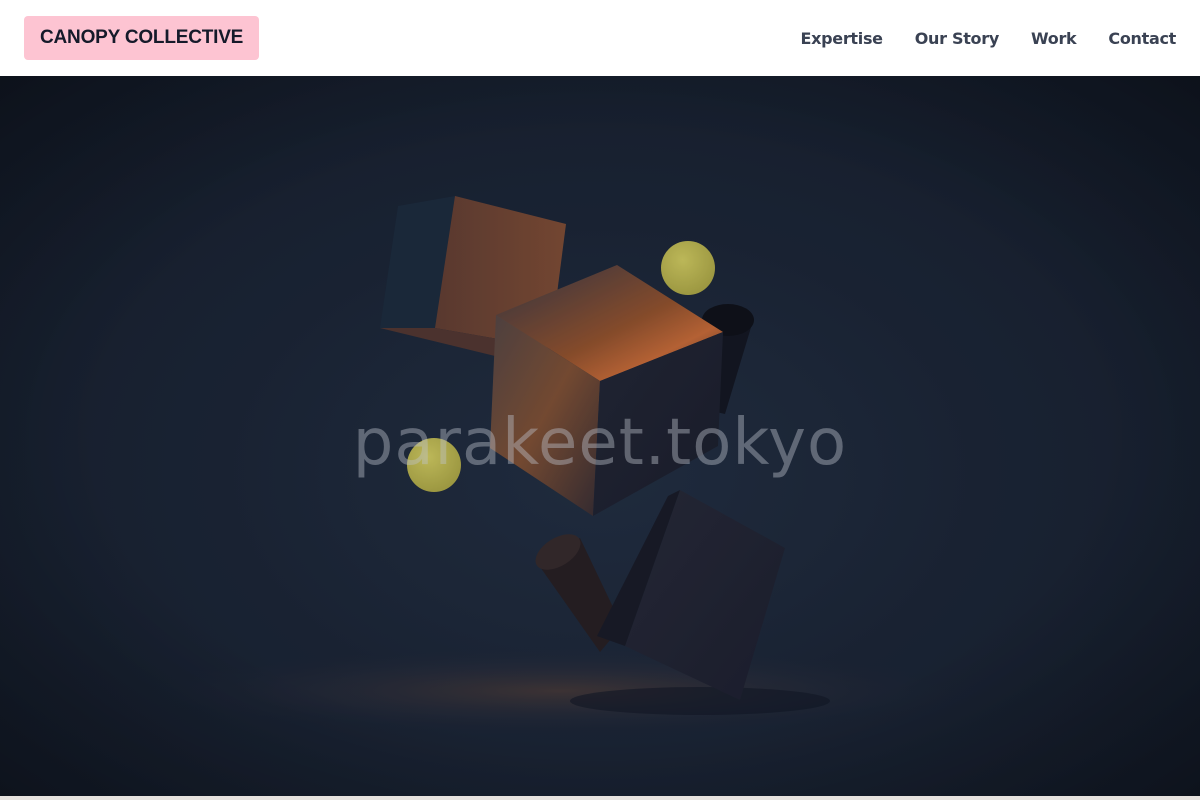 The width and height of the screenshot is (1200, 800). What do you see at coordinates (841, 38) in the screenshot?
I see `nav-link-expertise: Expertise` at bounding box center [841, 38].